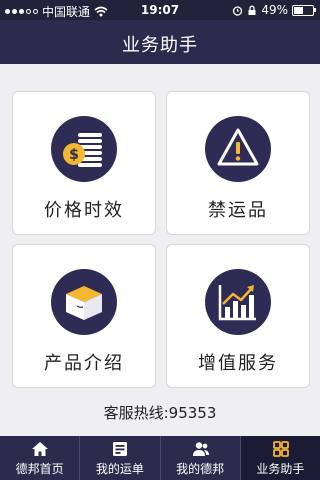  What do you see at coordinates (84, 363) in the screenshot?
I see `tile-label: 产品介绍` at bounding box center [84, 363].